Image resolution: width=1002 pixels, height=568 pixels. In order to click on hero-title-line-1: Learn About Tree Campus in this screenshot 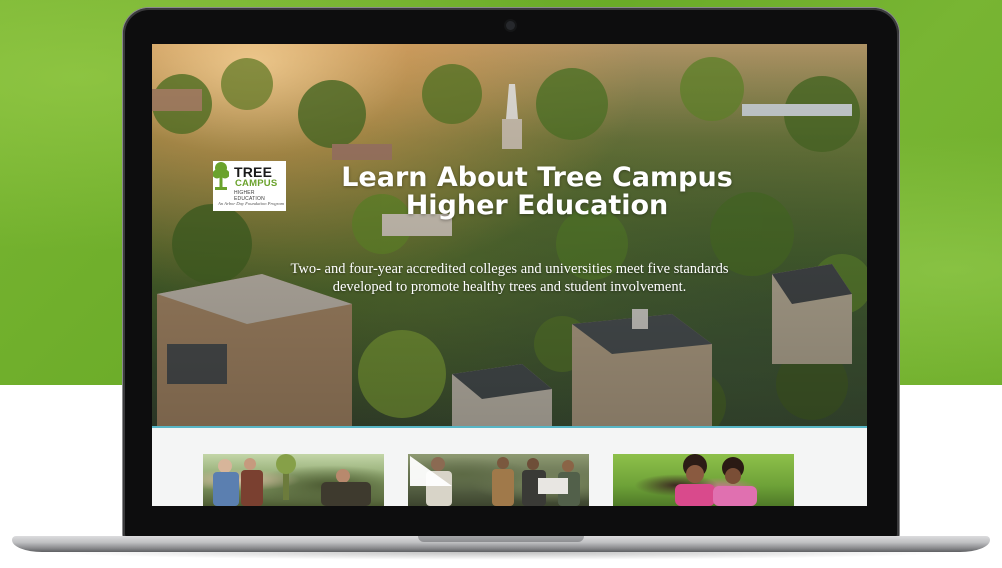, I will do `click(537, 177)`.